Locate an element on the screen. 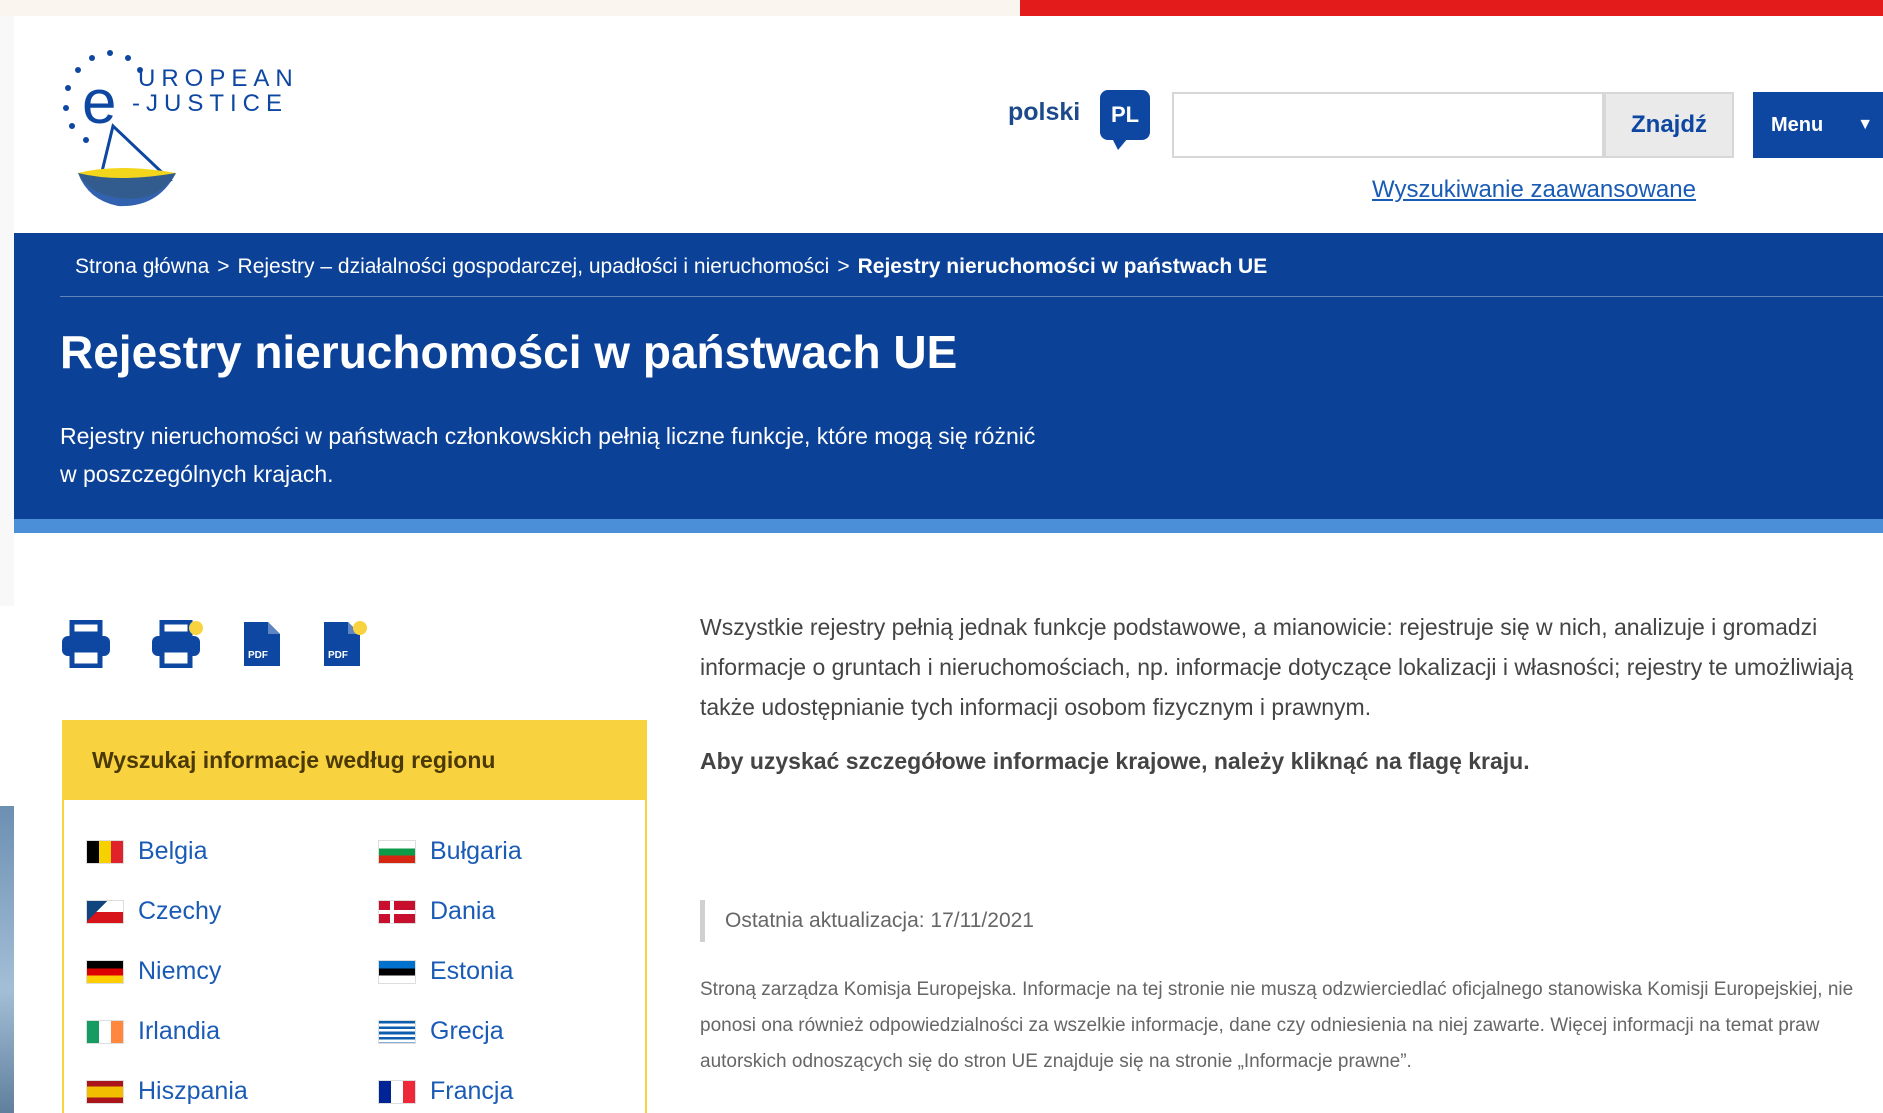 This screenshot has width=1883, height=1113. print-icon is located at coordinates (85, 644).